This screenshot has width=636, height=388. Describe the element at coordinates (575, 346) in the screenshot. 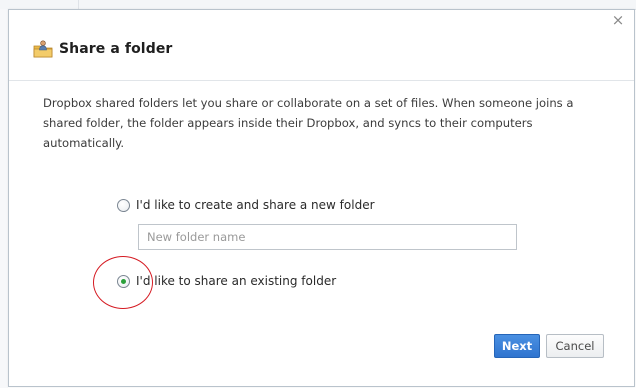

I see `cancel-button: Cancel` at that location.